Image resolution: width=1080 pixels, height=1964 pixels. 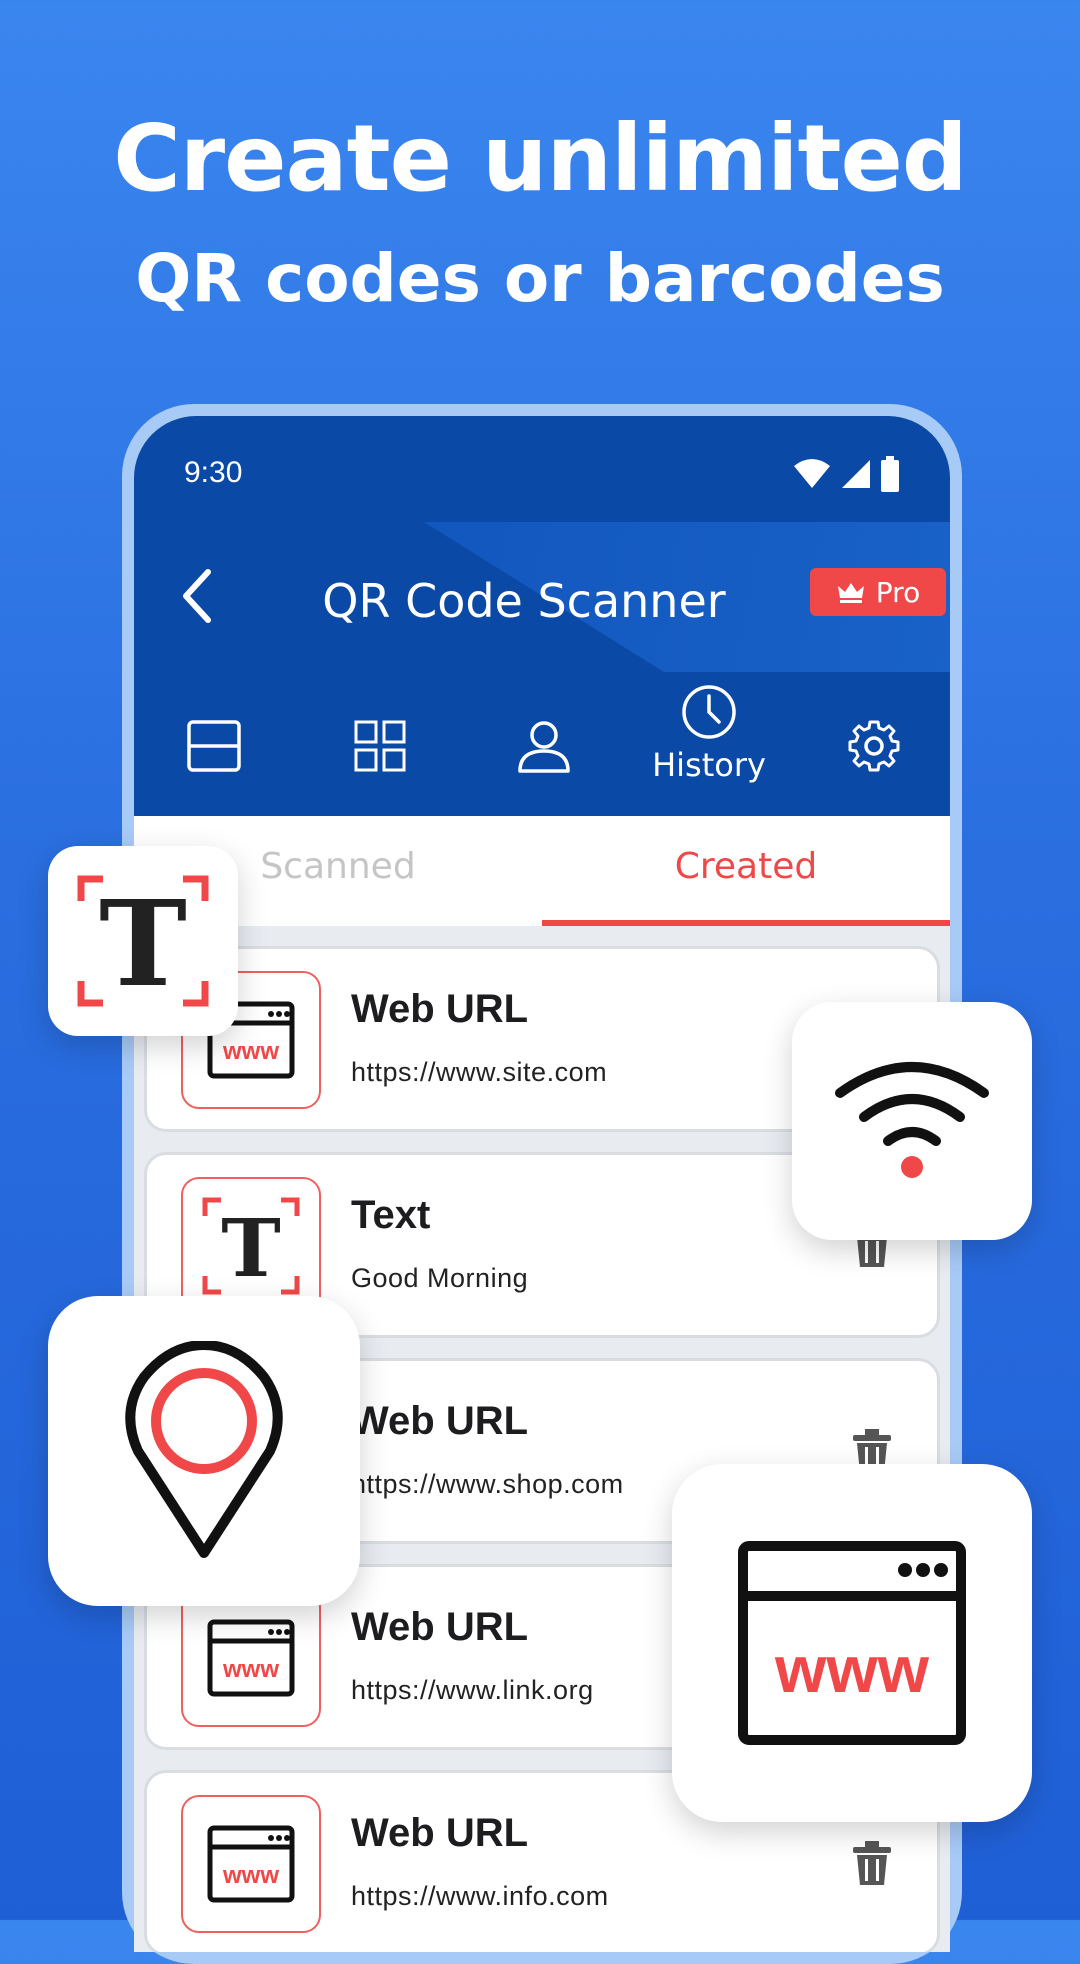 I want to click on nav-history: History, so click(x=709, y=734).